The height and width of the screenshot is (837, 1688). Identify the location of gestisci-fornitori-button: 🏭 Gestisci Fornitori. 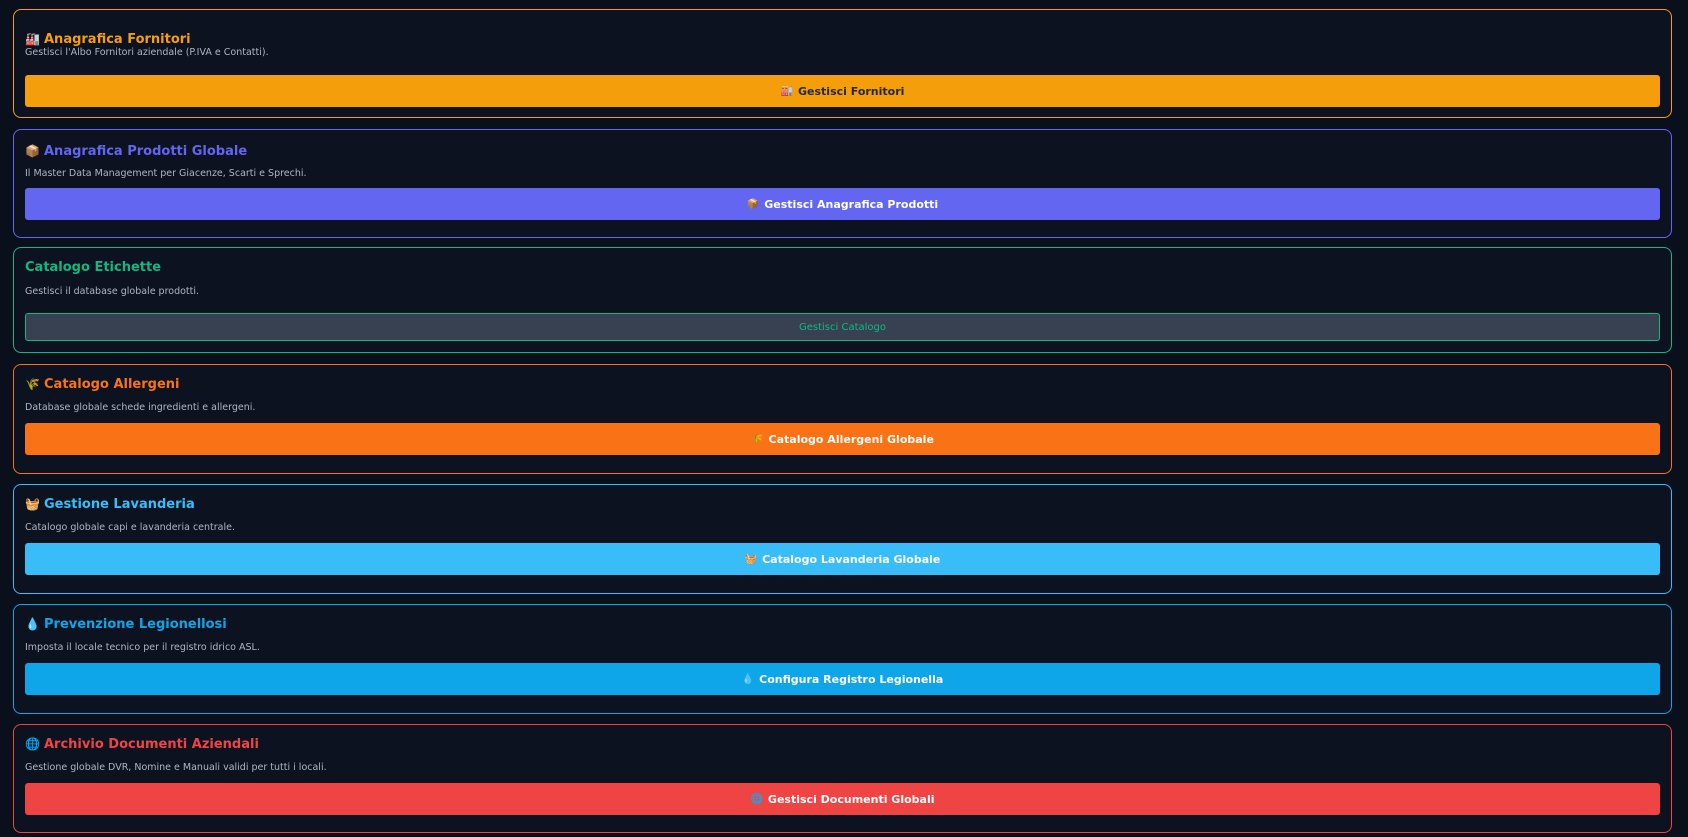
(842, 91).